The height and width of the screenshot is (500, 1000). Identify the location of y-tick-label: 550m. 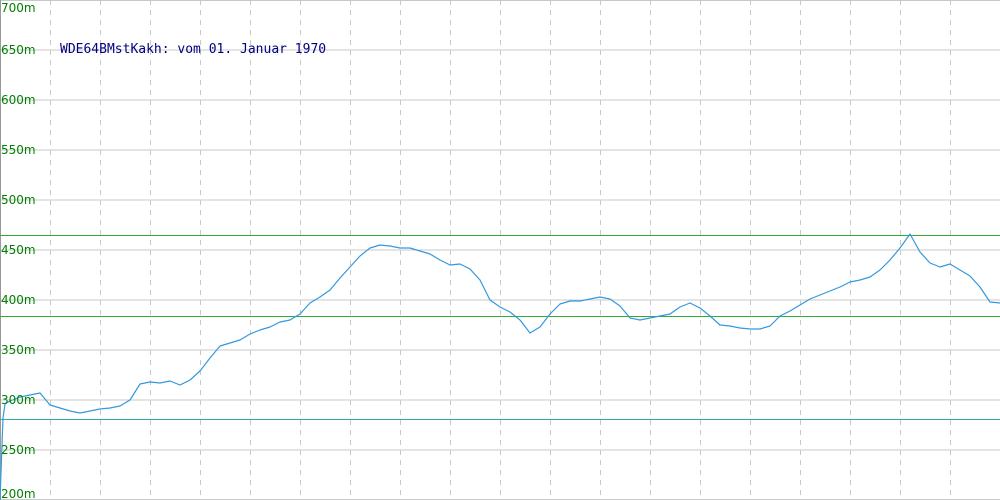
(18, 150).